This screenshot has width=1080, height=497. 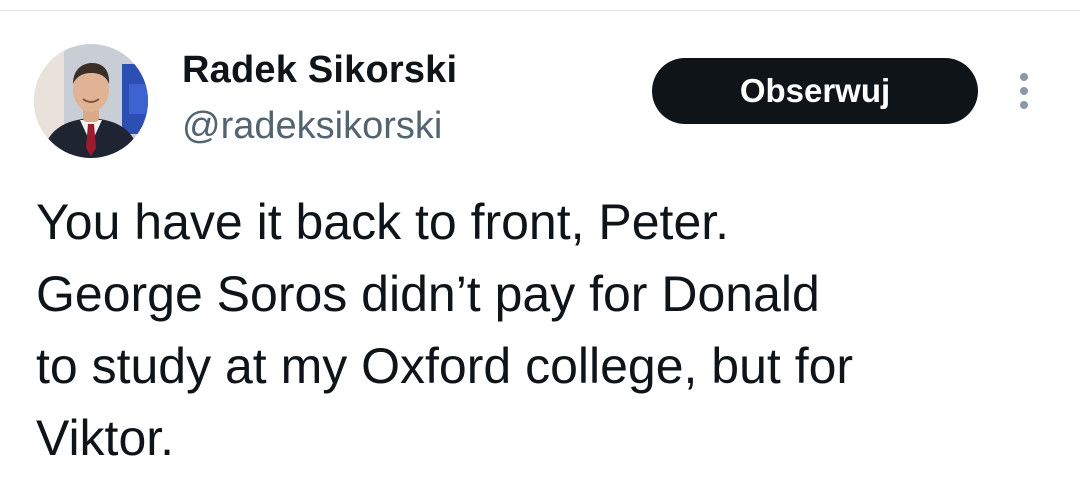 What do you see at coordinates (319, 70) in the screenshot?
I see `display-name: Radek Sikorski` at bounding box center [319, 70].